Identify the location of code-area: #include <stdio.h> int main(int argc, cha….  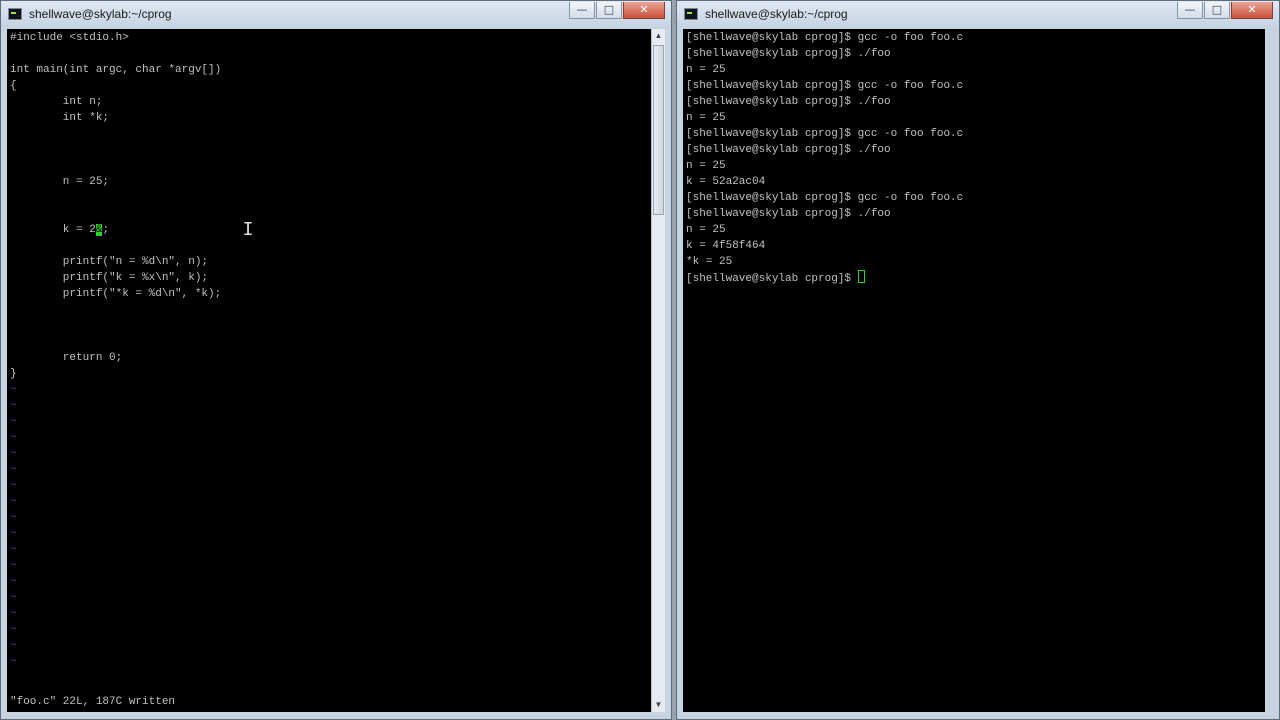
(115, 350).